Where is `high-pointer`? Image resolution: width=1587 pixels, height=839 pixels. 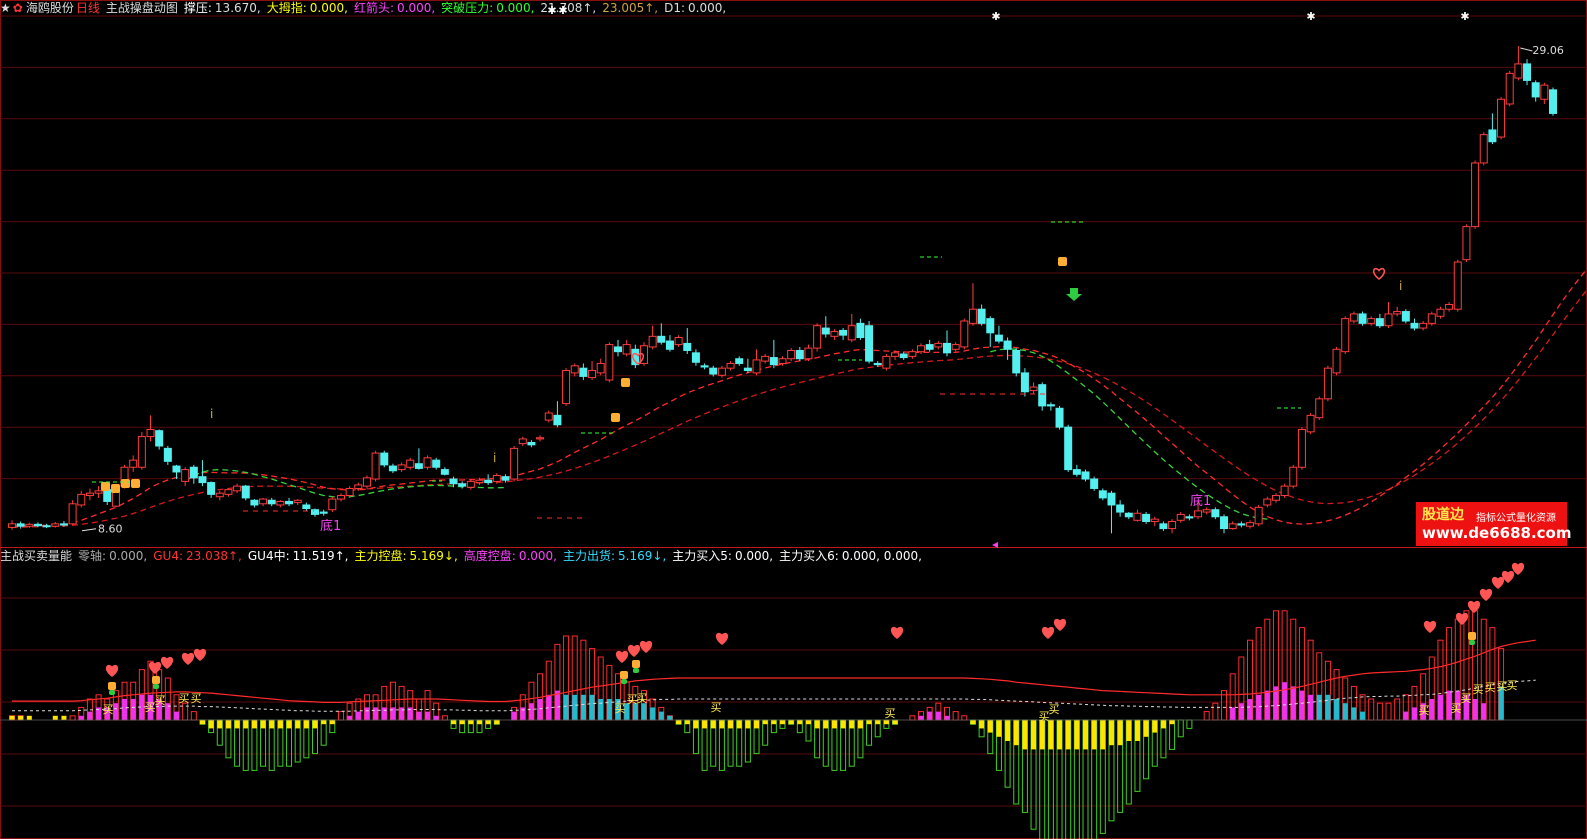
high-pointer is located at coordinates (1526, 49).